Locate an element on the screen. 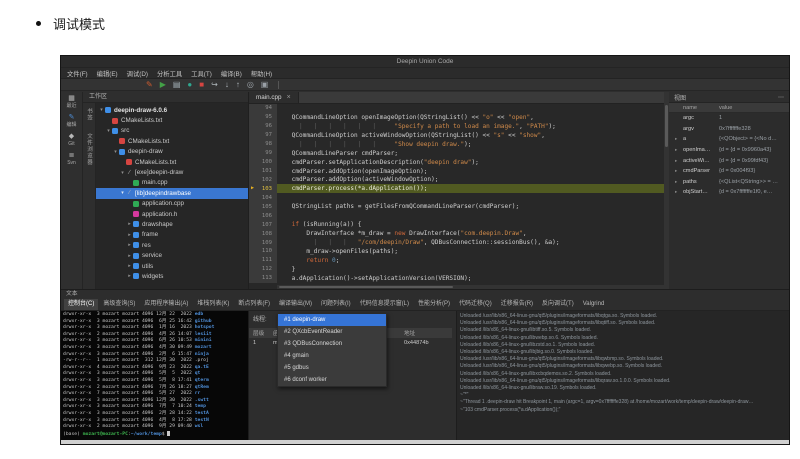 This screenshot has height=459, width=800. thread-option: #4 gmain is located at coordinates (332, 356).